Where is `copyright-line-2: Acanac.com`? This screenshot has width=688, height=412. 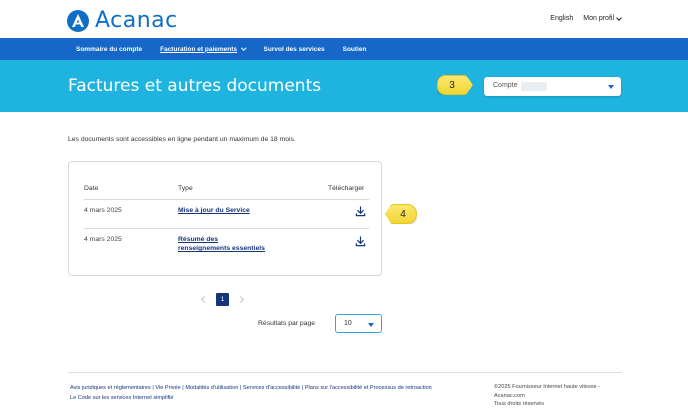 copyright-line-2: Acanac.com is located at coordinates (509, 395).